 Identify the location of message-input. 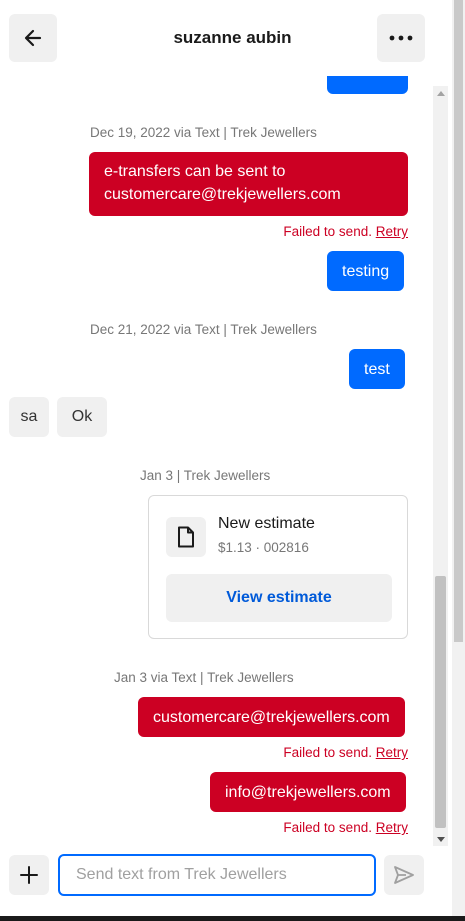
(217, 875).